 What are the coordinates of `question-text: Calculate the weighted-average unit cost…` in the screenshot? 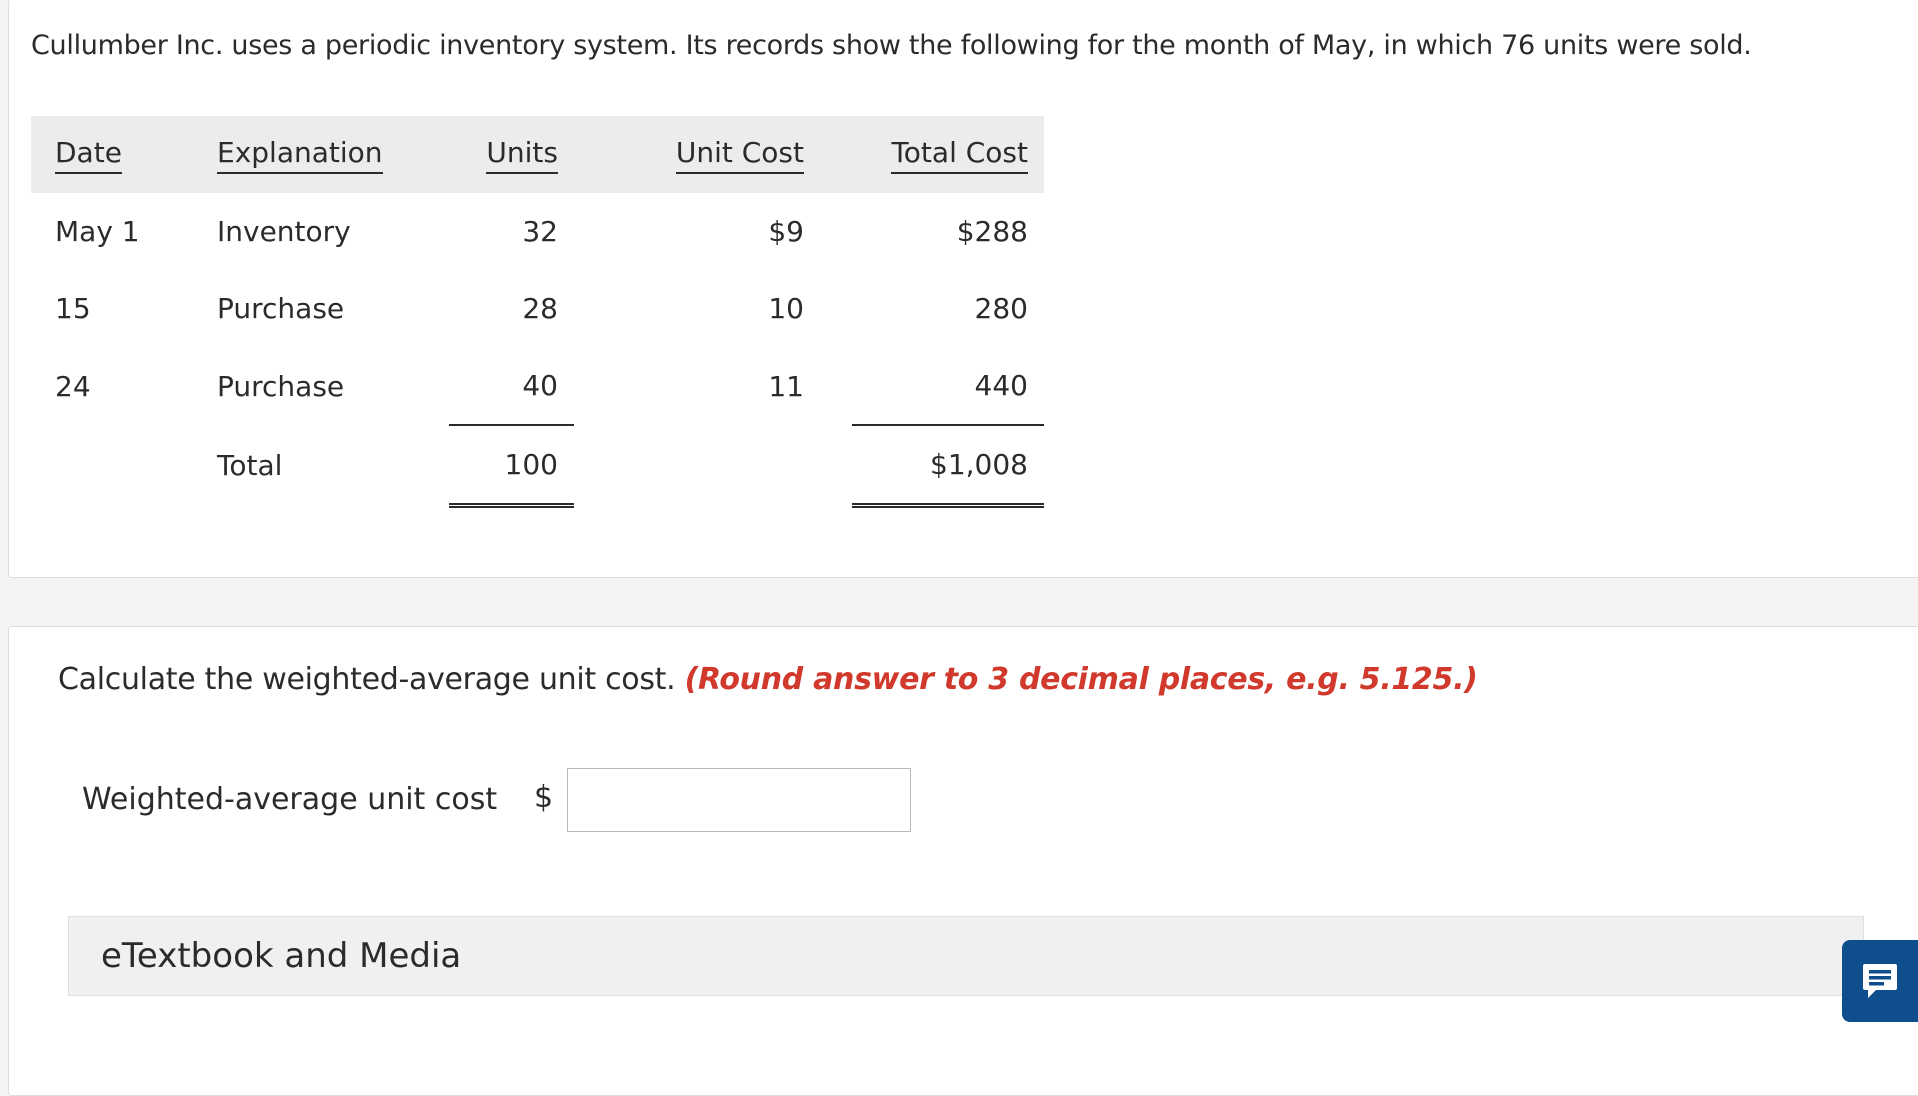 It's located at (768, 679).